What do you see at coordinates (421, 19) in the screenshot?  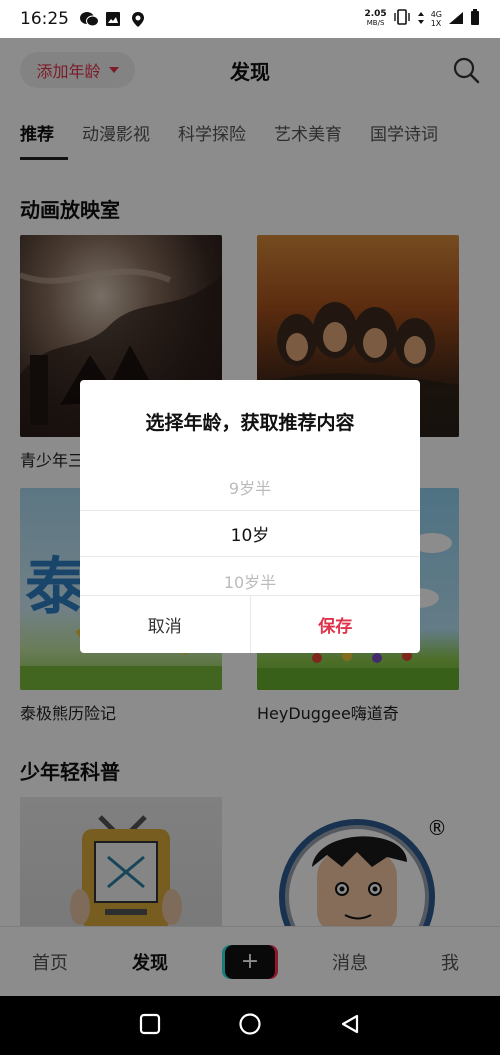 I see `data-arrows-icon` at bounding box center [421, 19].